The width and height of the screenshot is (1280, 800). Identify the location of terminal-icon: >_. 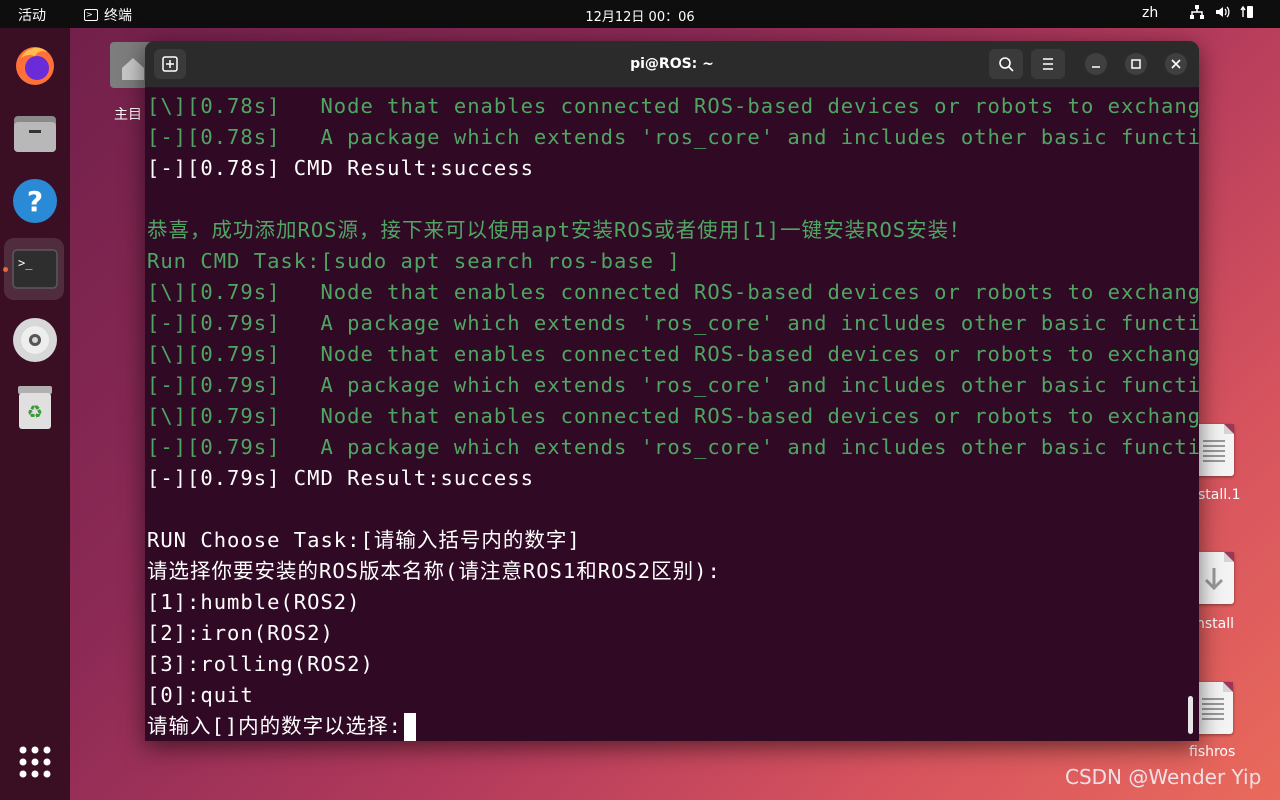
(34, 269).